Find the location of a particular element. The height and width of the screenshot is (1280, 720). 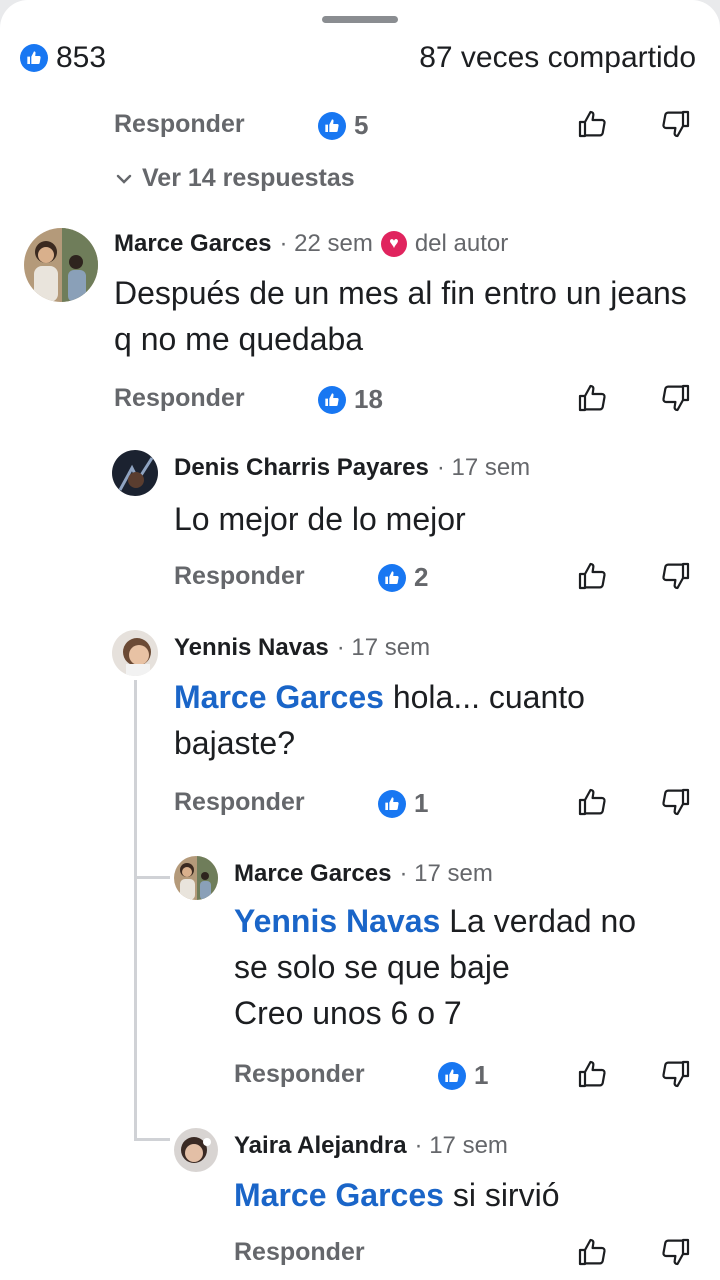

comment-author: Yaira Alejandra is located at coordinates (320, 1146).